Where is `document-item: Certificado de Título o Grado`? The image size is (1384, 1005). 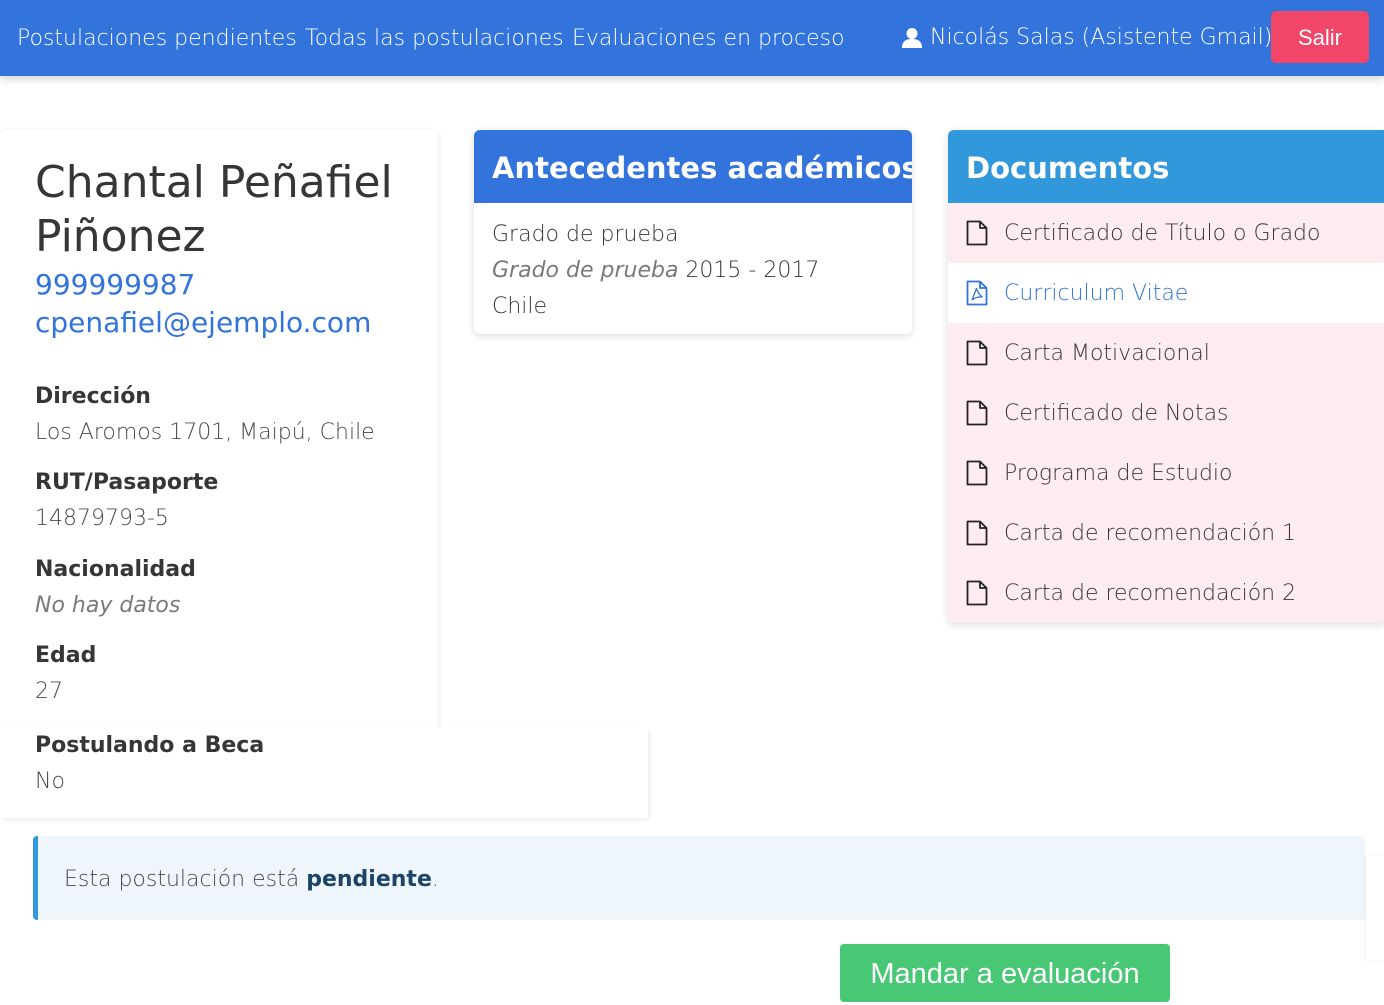
document-item: Certificado de Título o Grado is located at coordinates (1166, 233).